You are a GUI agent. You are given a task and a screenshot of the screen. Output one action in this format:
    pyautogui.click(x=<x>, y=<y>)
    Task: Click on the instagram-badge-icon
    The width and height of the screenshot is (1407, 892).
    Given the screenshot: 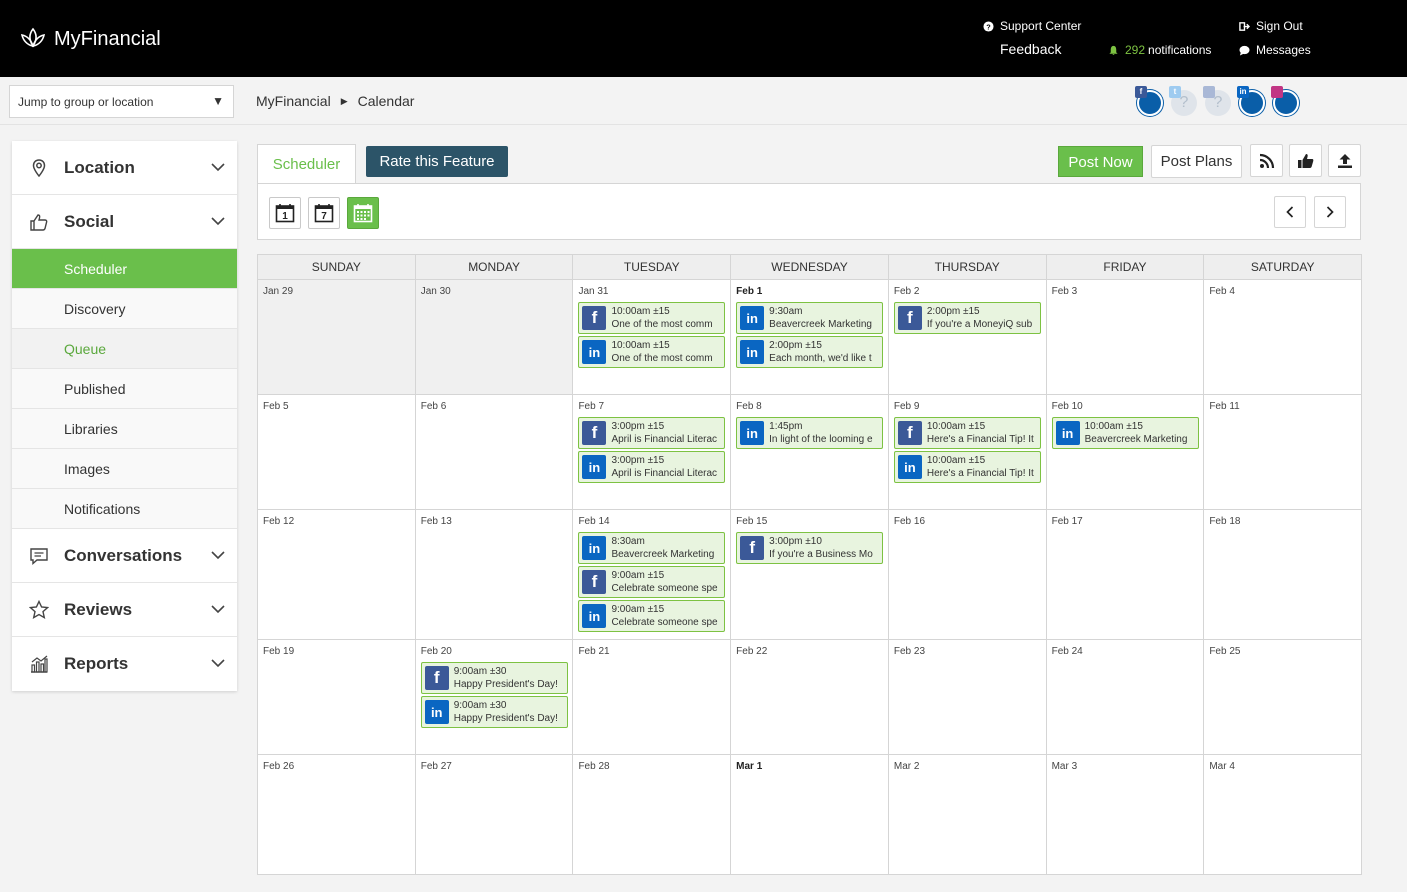 What is the action you would take?
    pyautogui.click(x=1277, y=92)
    